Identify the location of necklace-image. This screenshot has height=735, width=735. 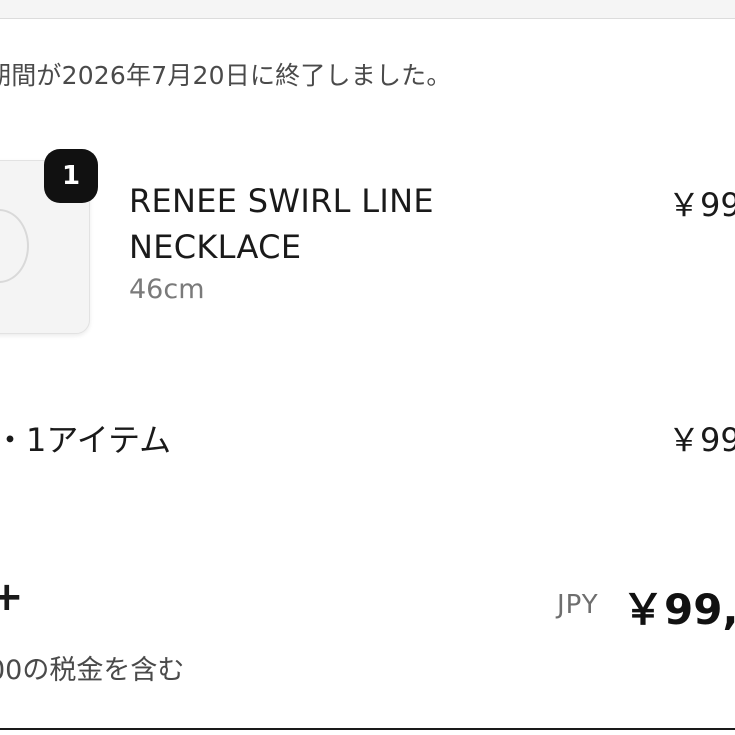
(14, 246).